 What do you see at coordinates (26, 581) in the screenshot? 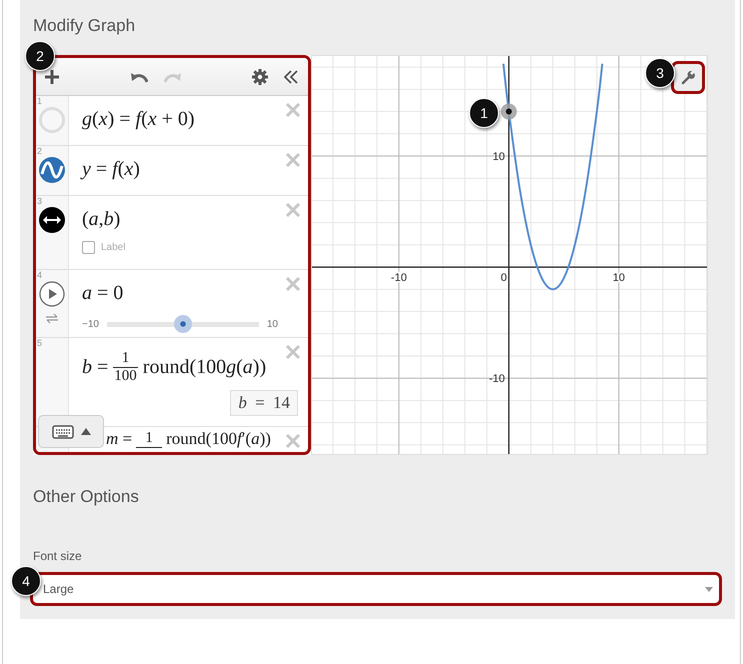
I see `step-marker: 4` at bounding box center [26, 581].